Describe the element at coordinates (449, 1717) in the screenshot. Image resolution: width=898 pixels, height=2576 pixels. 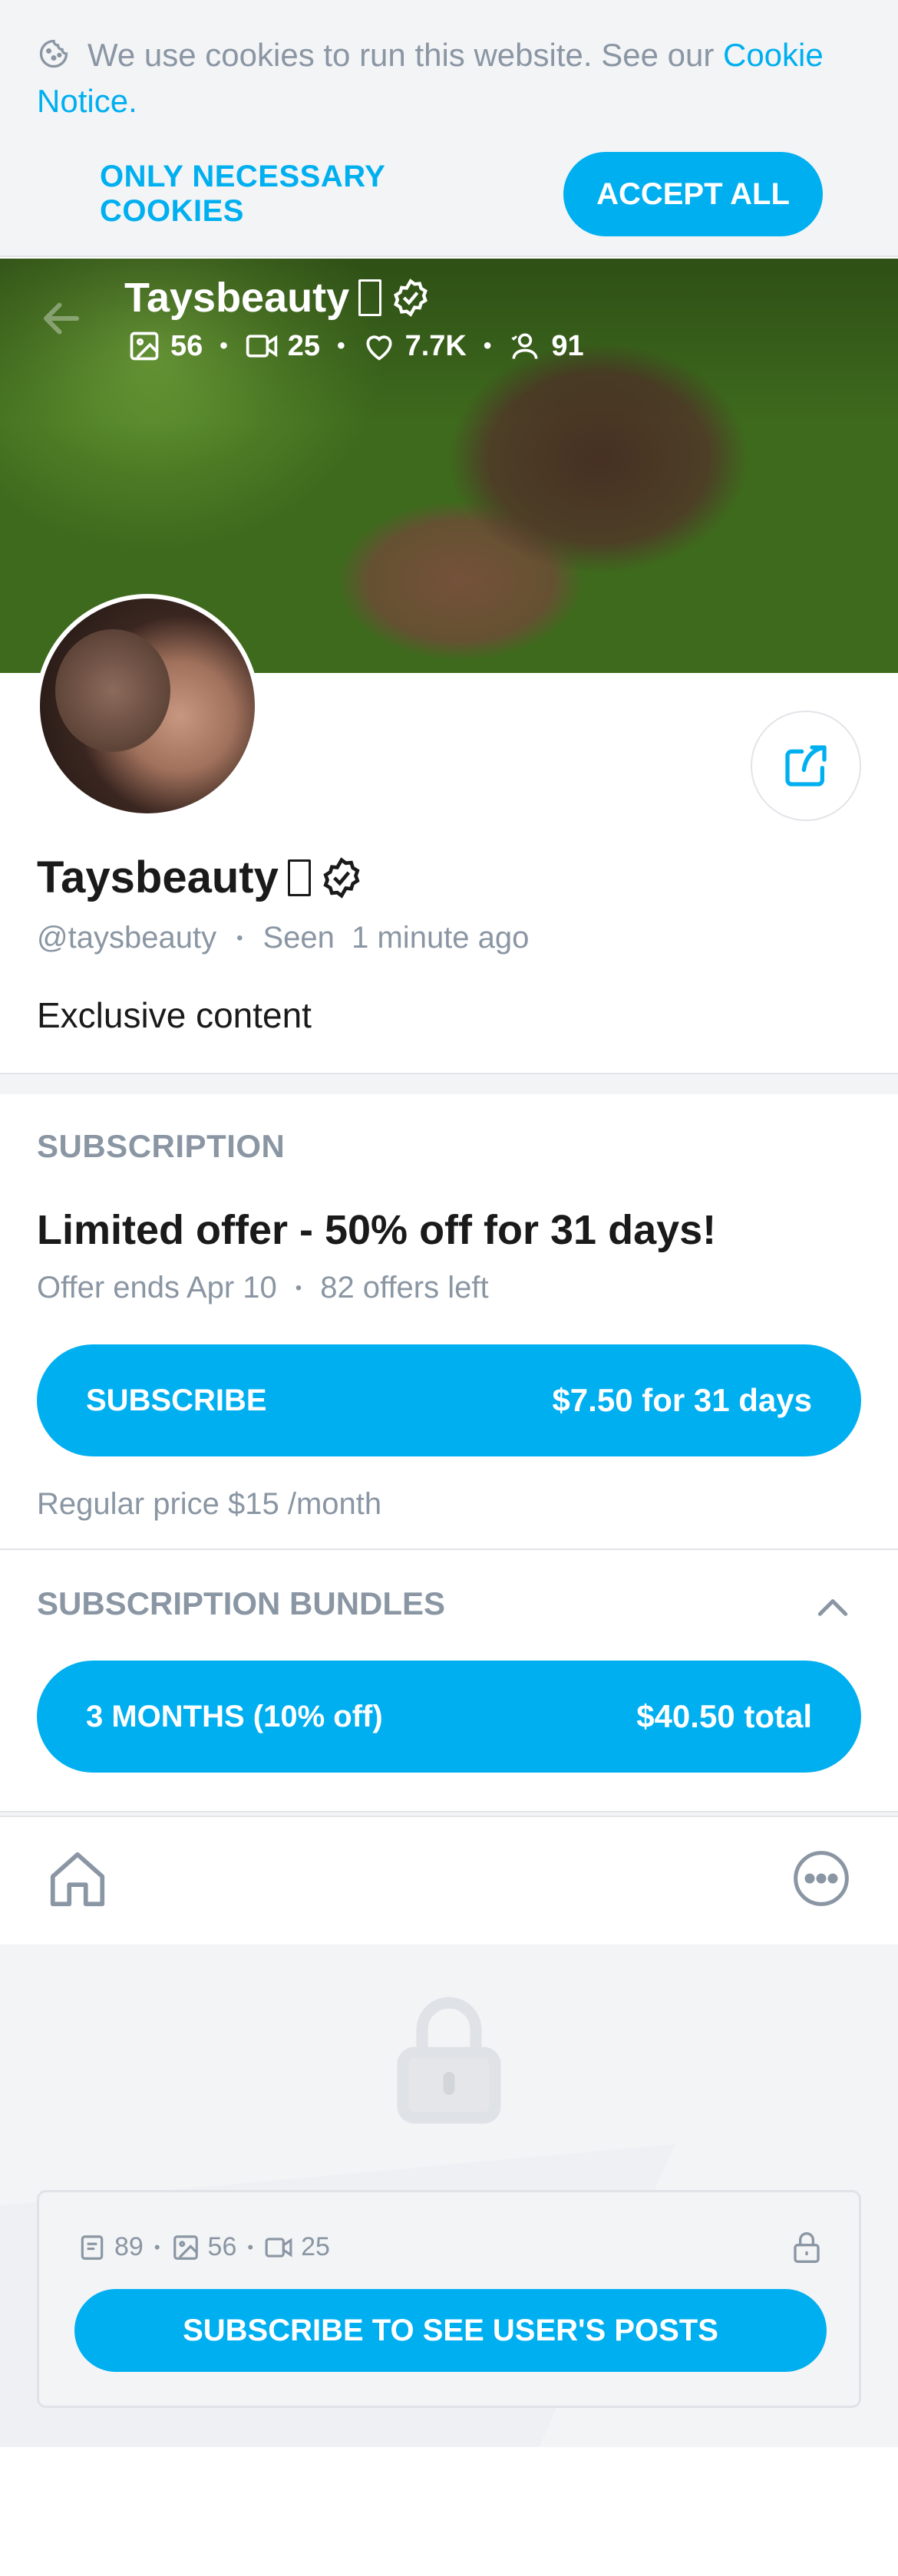
I see `bundle-3-months-button: 3 MONTHS (10% off) $40.50 total` at that location.